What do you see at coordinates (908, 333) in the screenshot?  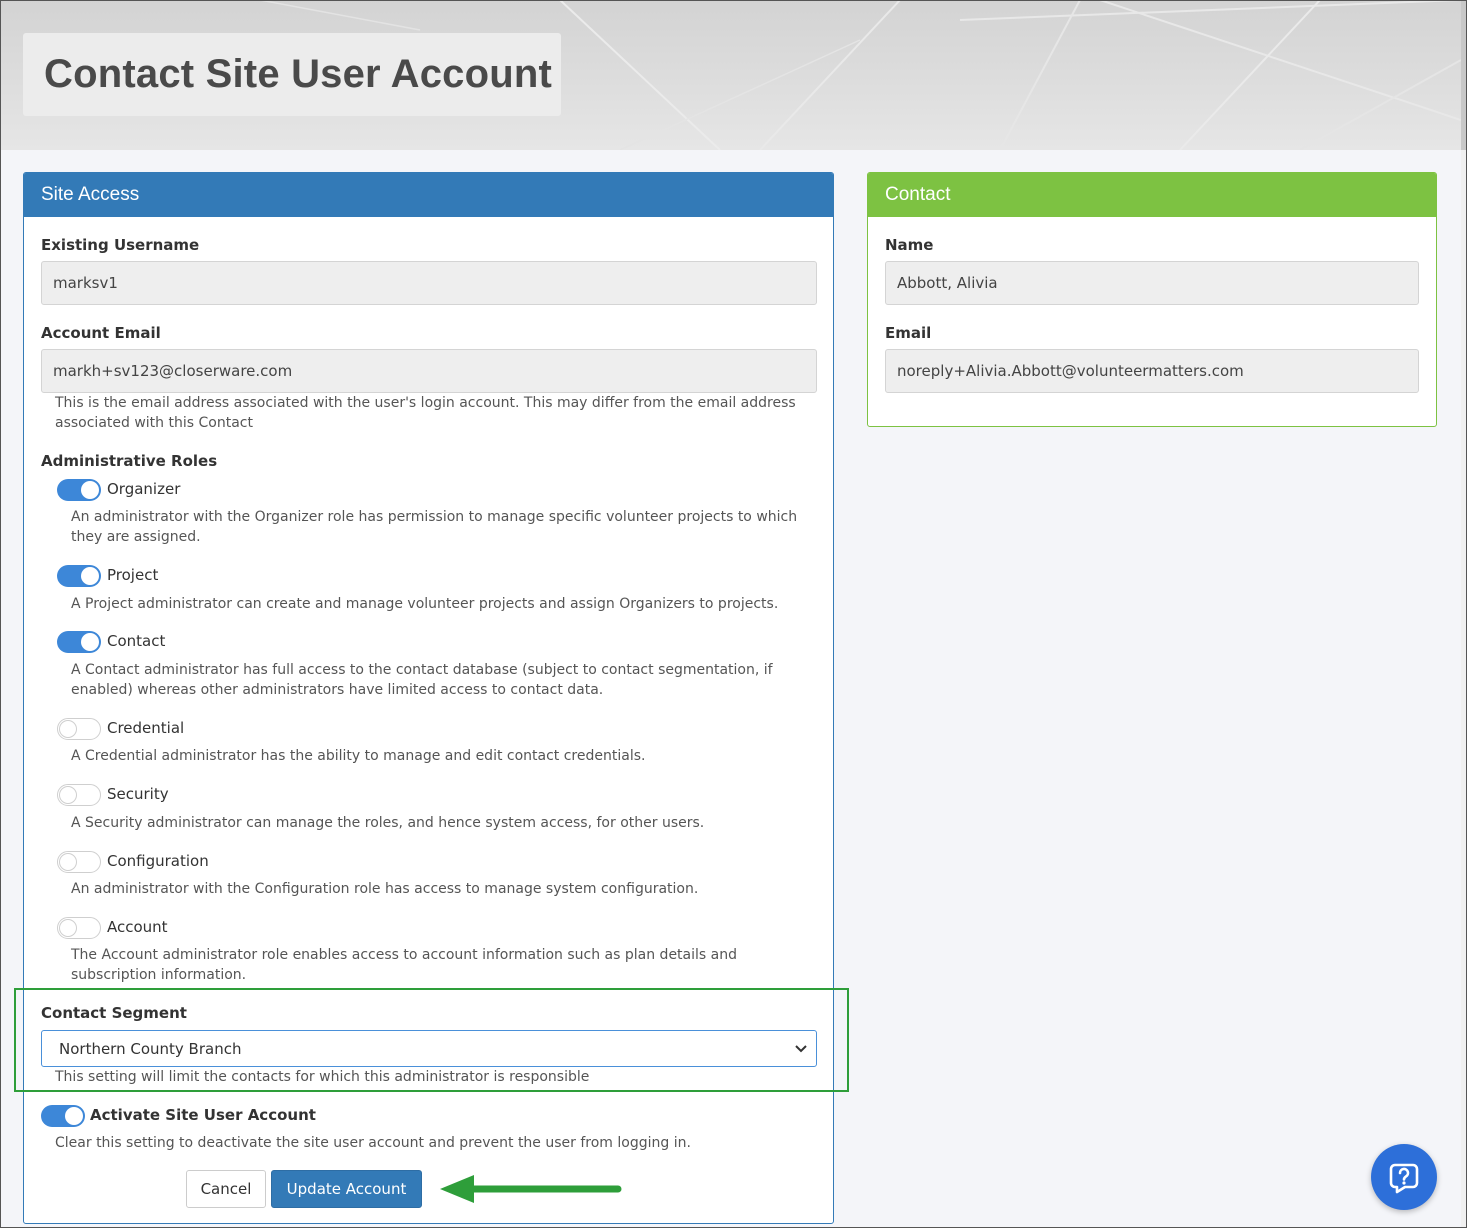 I see `contact-email-label: Email` at bounding box center [908, 333].